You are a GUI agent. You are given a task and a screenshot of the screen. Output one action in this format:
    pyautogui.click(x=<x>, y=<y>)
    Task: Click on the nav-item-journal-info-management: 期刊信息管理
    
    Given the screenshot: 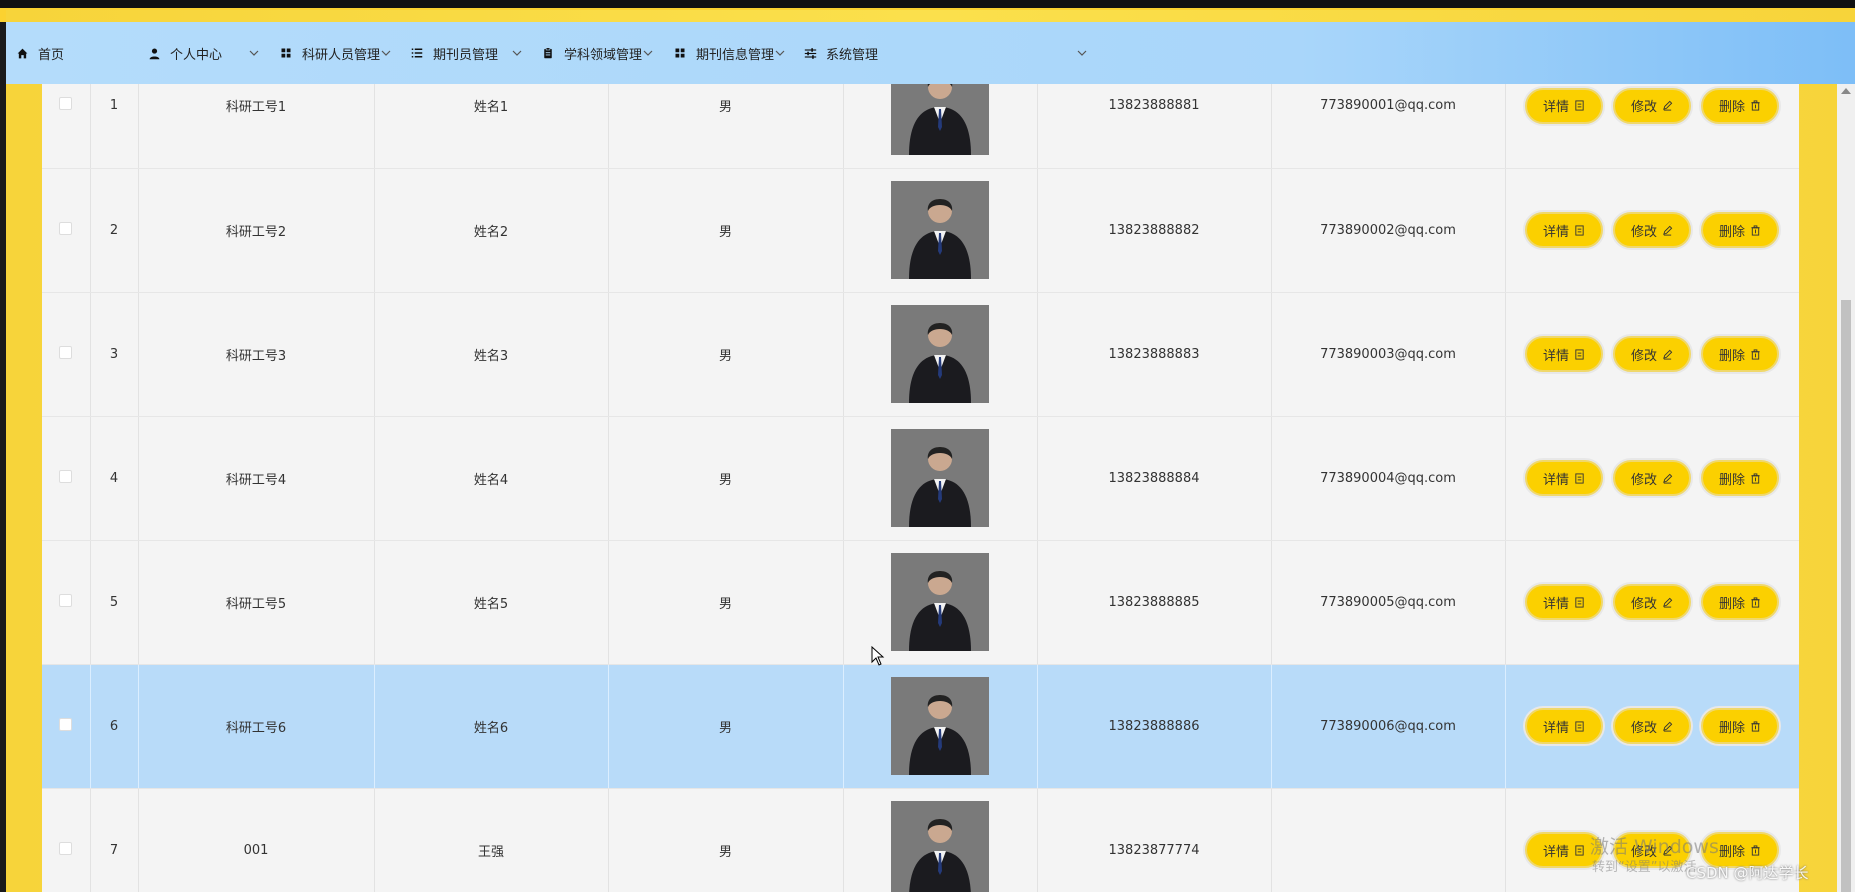 What is the action you would take?
    pyautogui.click(x=728, y=53)
    